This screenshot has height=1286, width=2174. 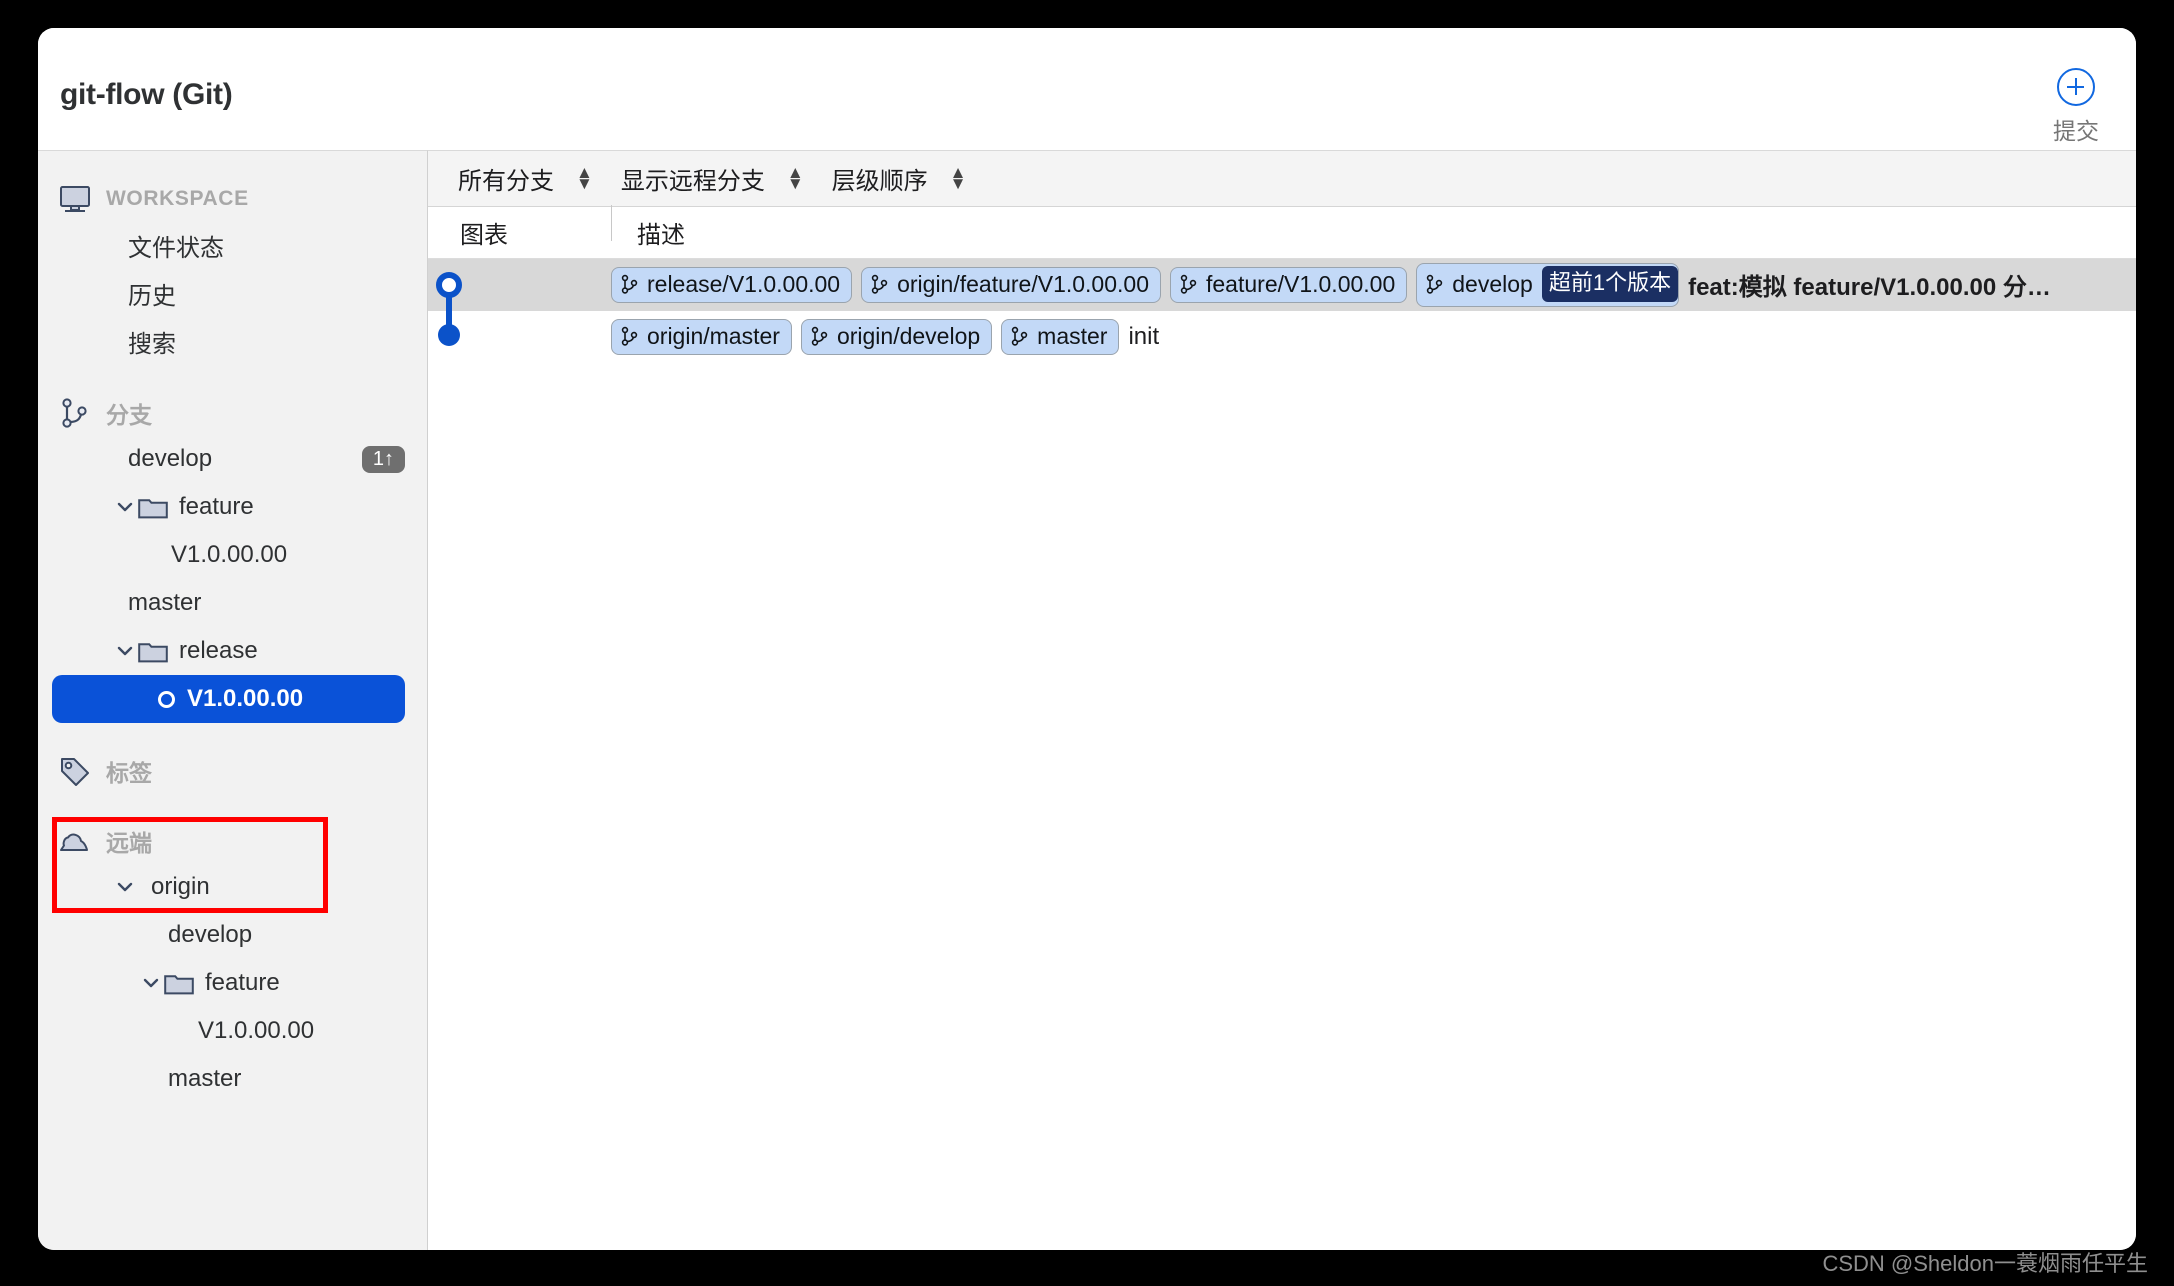 I want to click on ref-chip-label: origin/feature/V1.0.00.00, so click(x=1023, y=283).